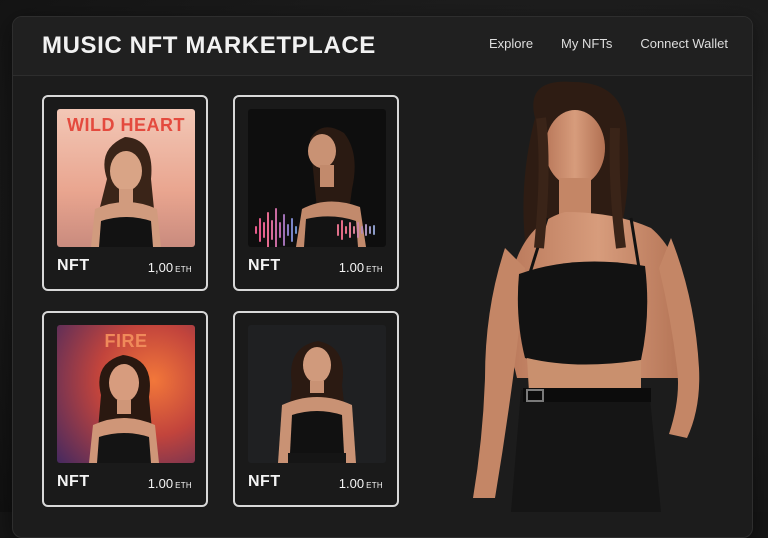 The height and width of the screenshot is (538, 768). I want to click on price-value: 1,00, so click(160, 267).